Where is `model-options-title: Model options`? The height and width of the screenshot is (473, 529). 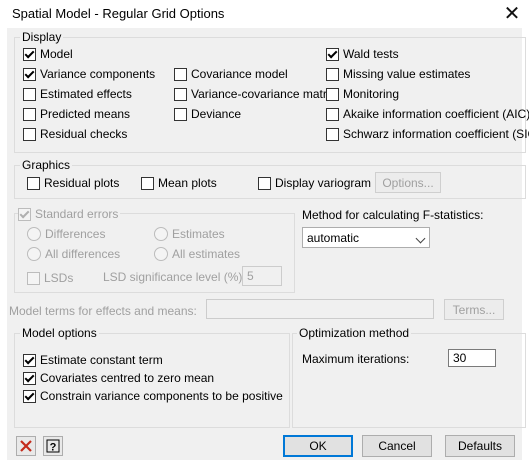 model-options-title: Model options is located at coordinates (59, 333).